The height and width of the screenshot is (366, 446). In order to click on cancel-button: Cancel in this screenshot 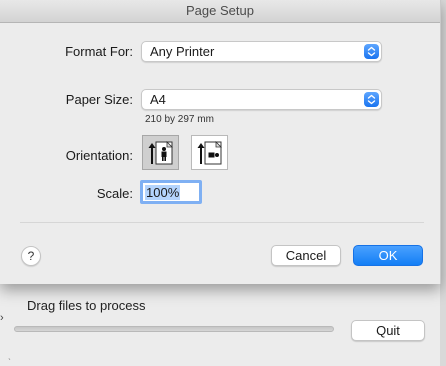, I will do `click(306, 255)`.